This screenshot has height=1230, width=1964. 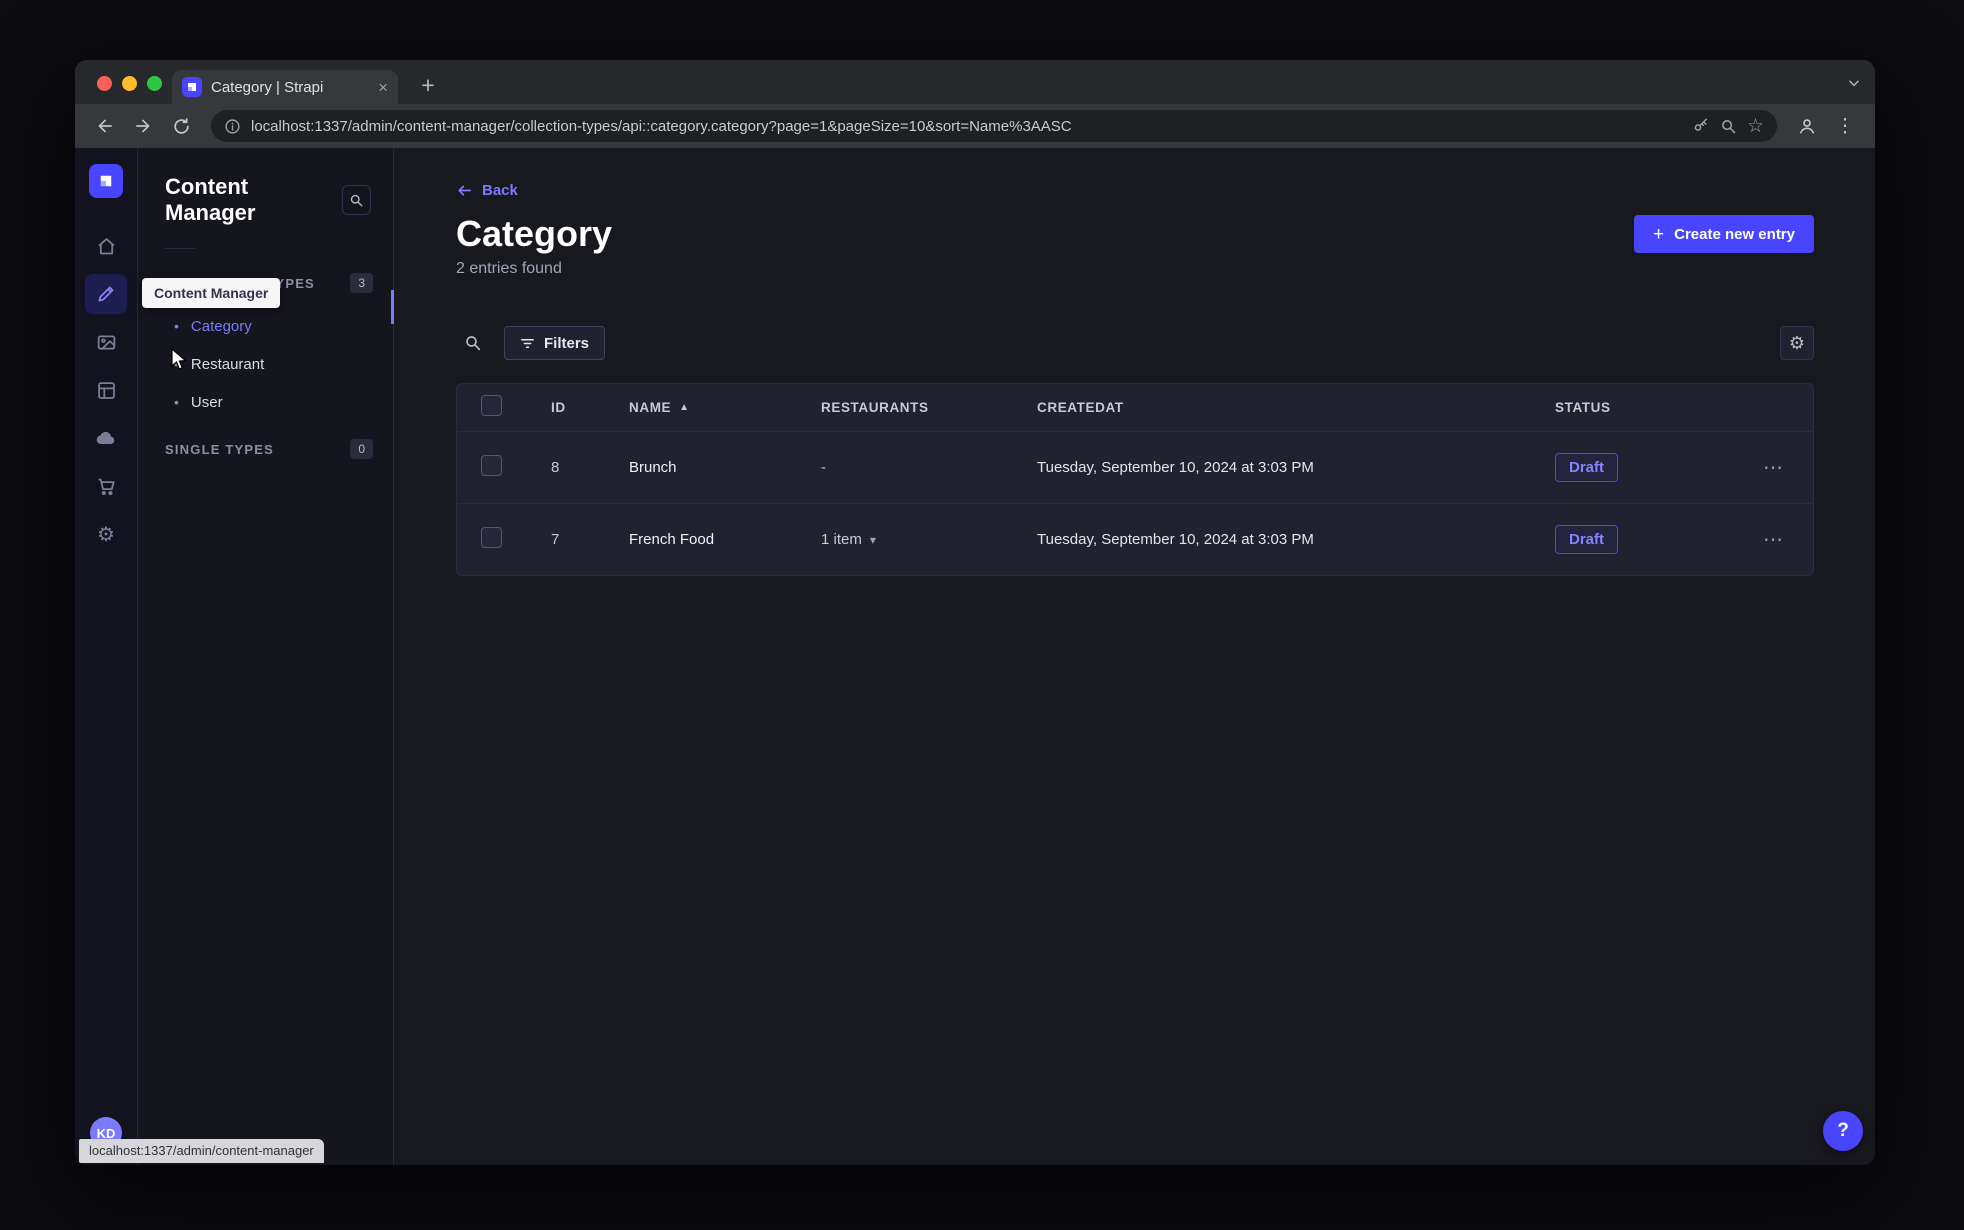 I want to click on new-tab-button: +, so click(x=428, y=85).